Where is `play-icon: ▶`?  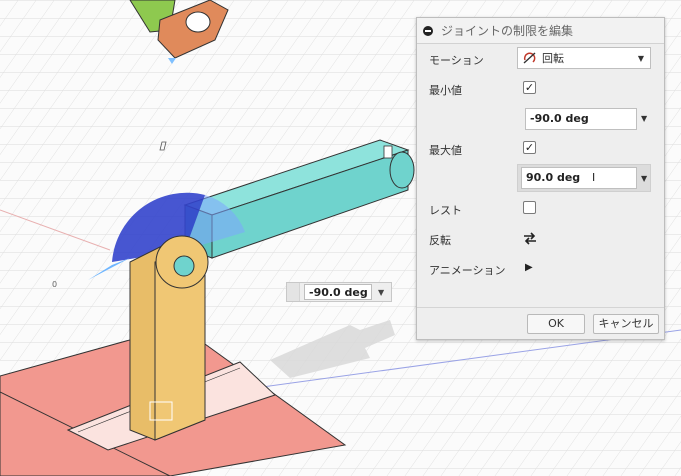 play-icon: ▶ is located at coordinates (529, 267).